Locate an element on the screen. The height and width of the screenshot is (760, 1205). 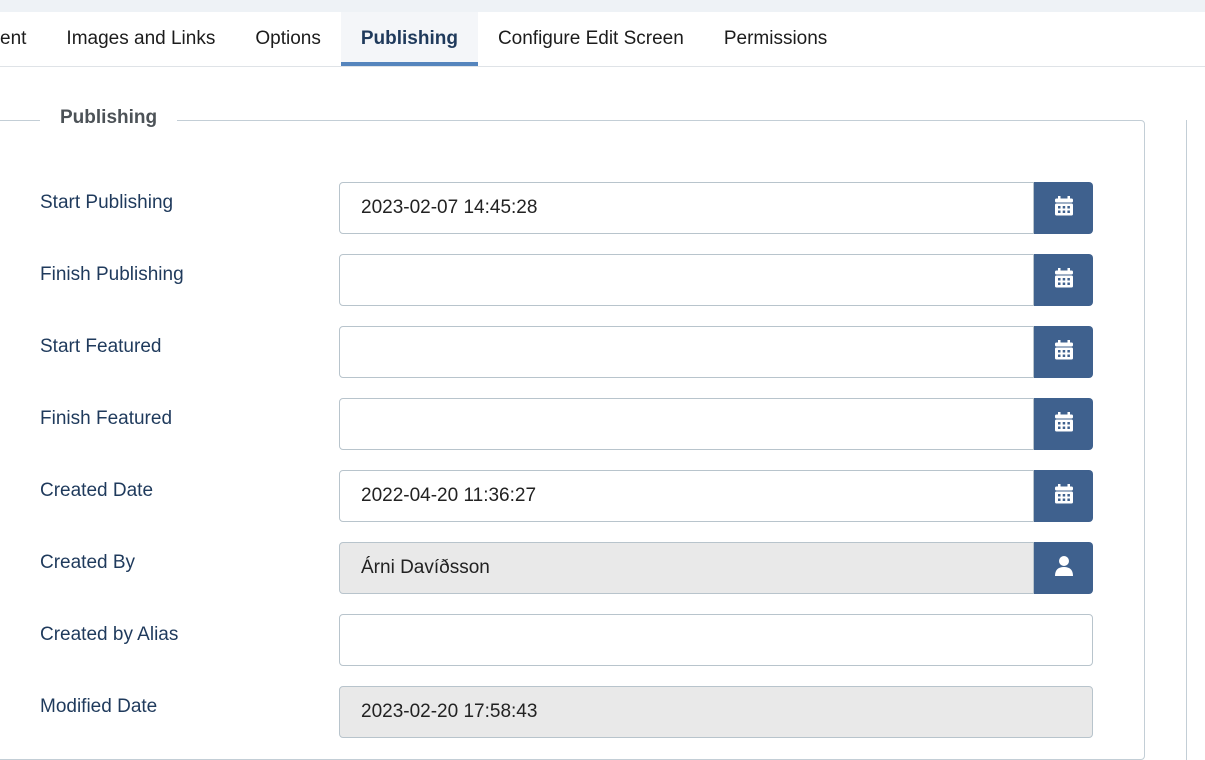
finish-publishing-calendar-button is located at coordinates (1063, 280).